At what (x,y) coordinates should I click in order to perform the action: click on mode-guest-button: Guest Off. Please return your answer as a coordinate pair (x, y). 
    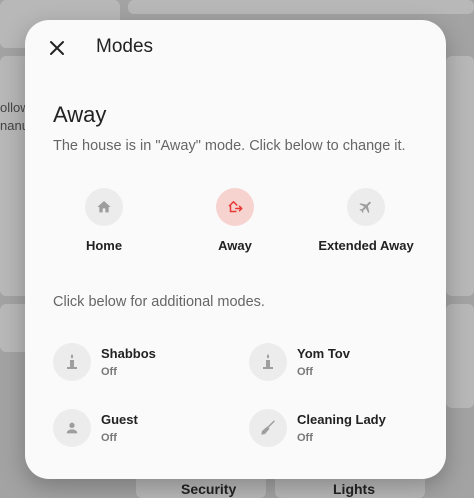
    Looking at the image, I should click on (143, 428).